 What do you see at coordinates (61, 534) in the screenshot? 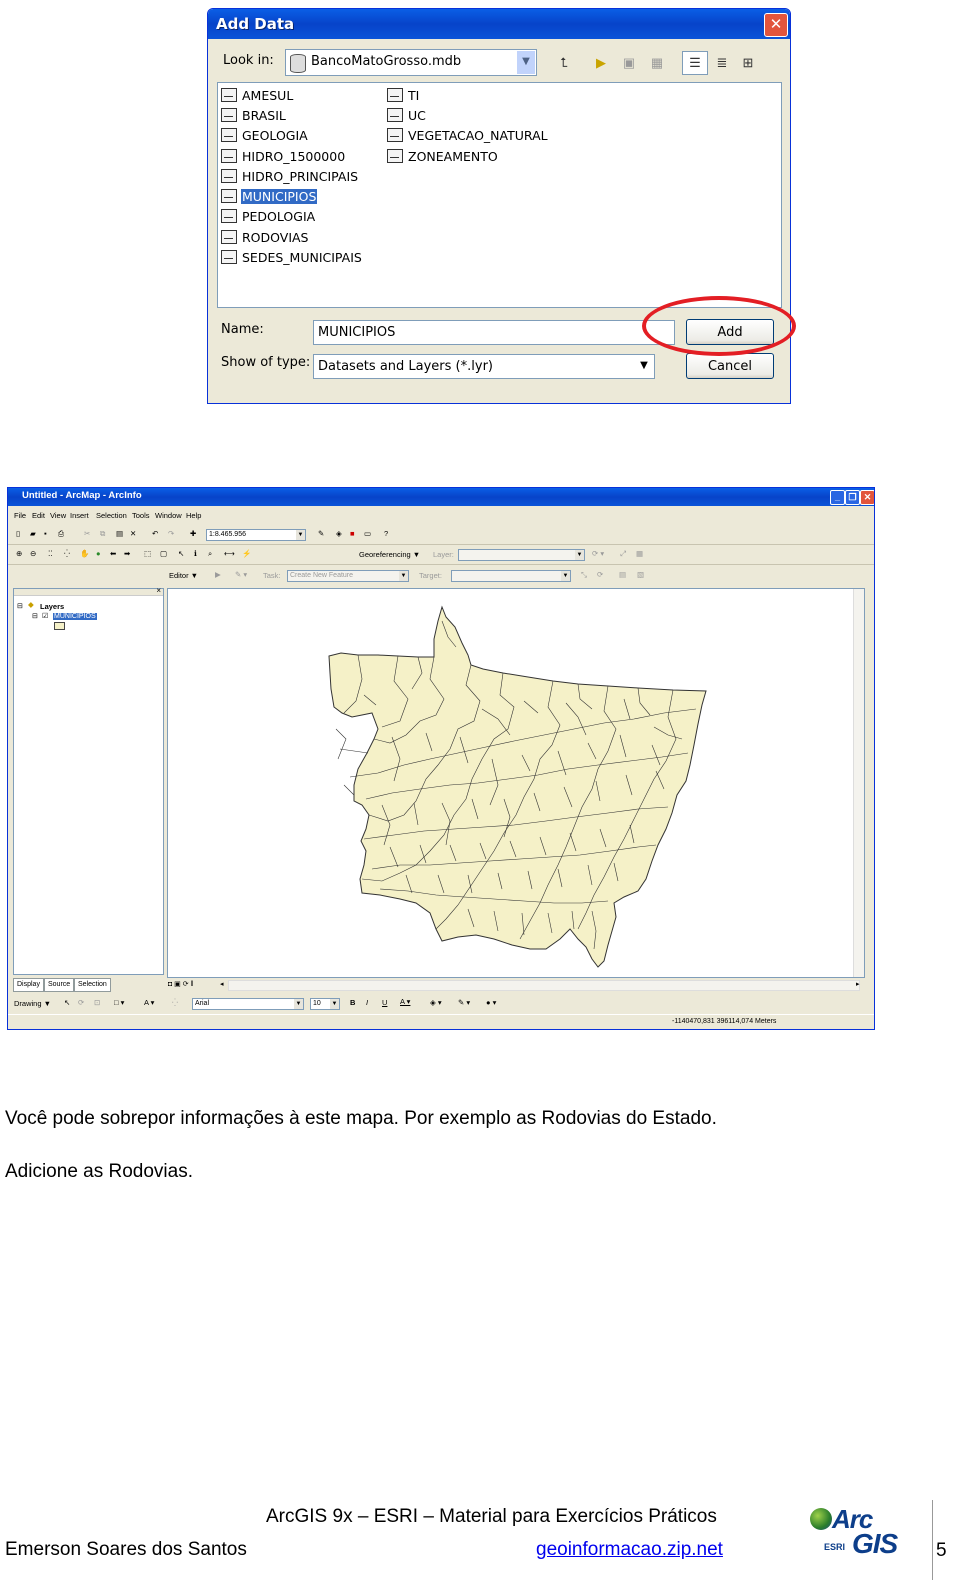
I see `print-icon: ⎙` at bounding box center [61, 534].